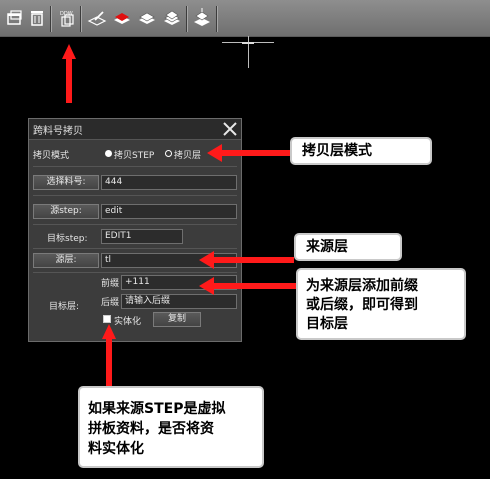 The image size is (490, 479). Describe the element at coordinates (69, 73) in the screenshot. I see `arrow-toolbar` at that location.